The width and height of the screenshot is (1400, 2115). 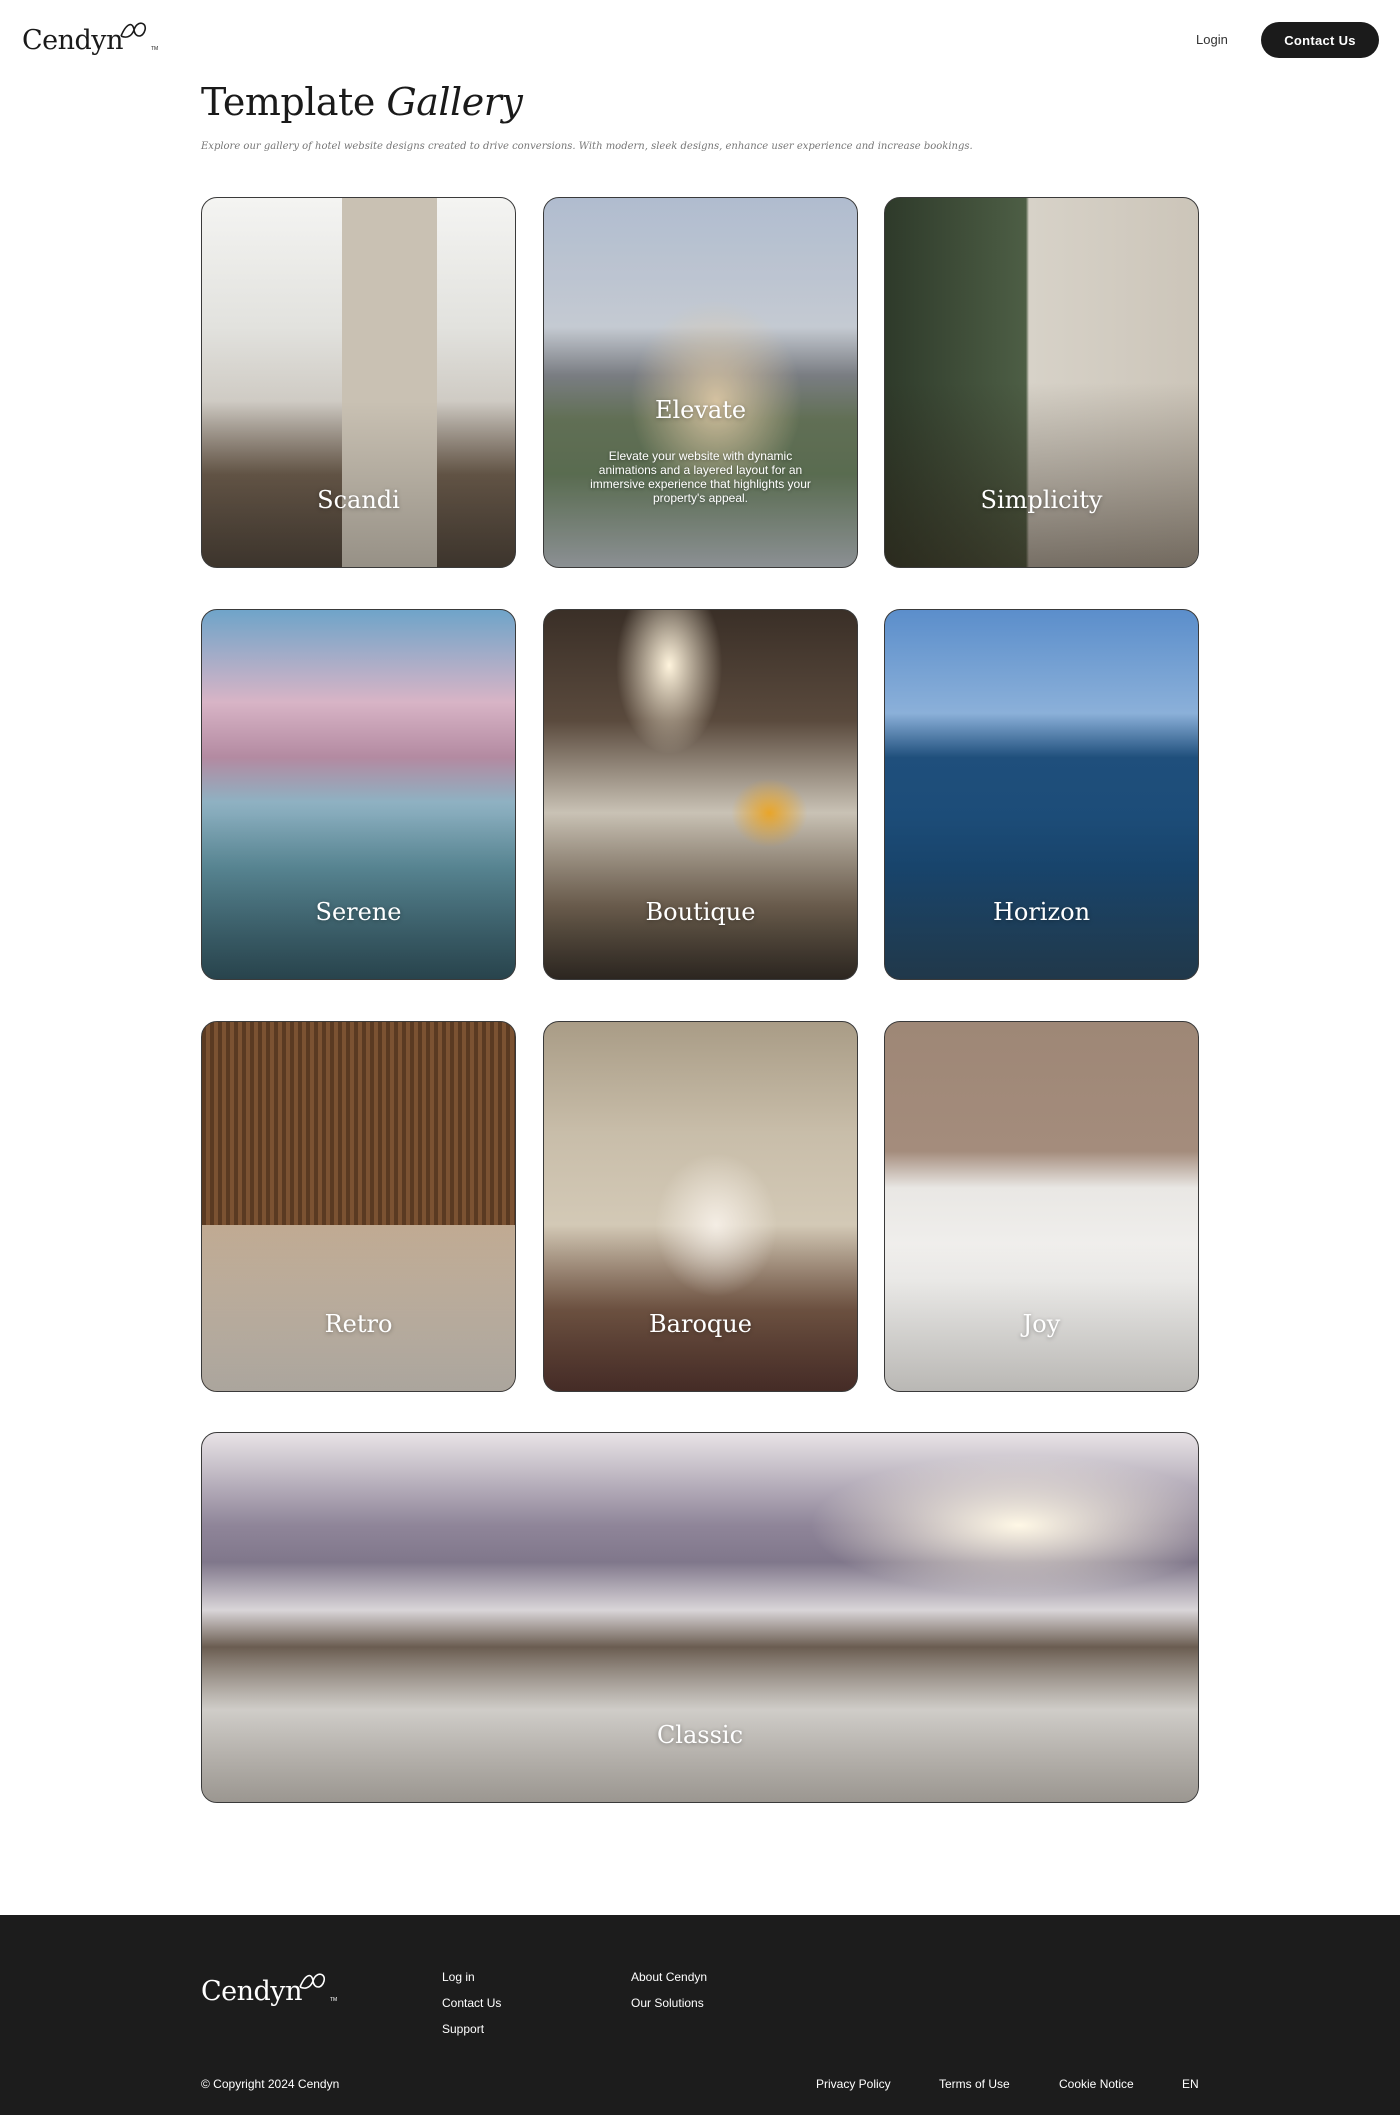 What do you see at coordinates (700, 1324) in the screenshot?
I see `template-name: Baroque` at bounding box center [700, 1324].